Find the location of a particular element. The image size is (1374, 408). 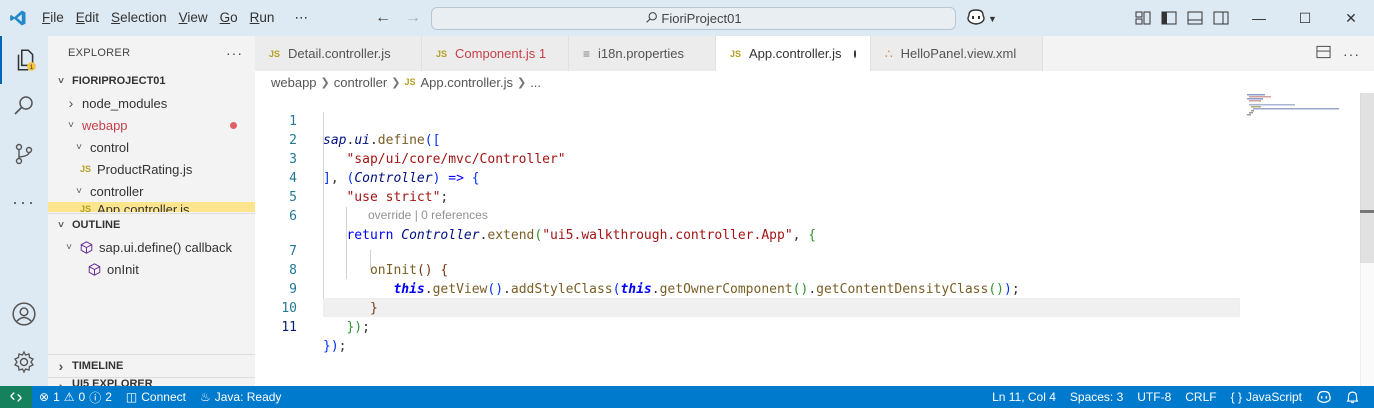

problems-indicator: ⊗ 1 ⚠ 0 ⓘ 2 is located at coordinates (75, 397).